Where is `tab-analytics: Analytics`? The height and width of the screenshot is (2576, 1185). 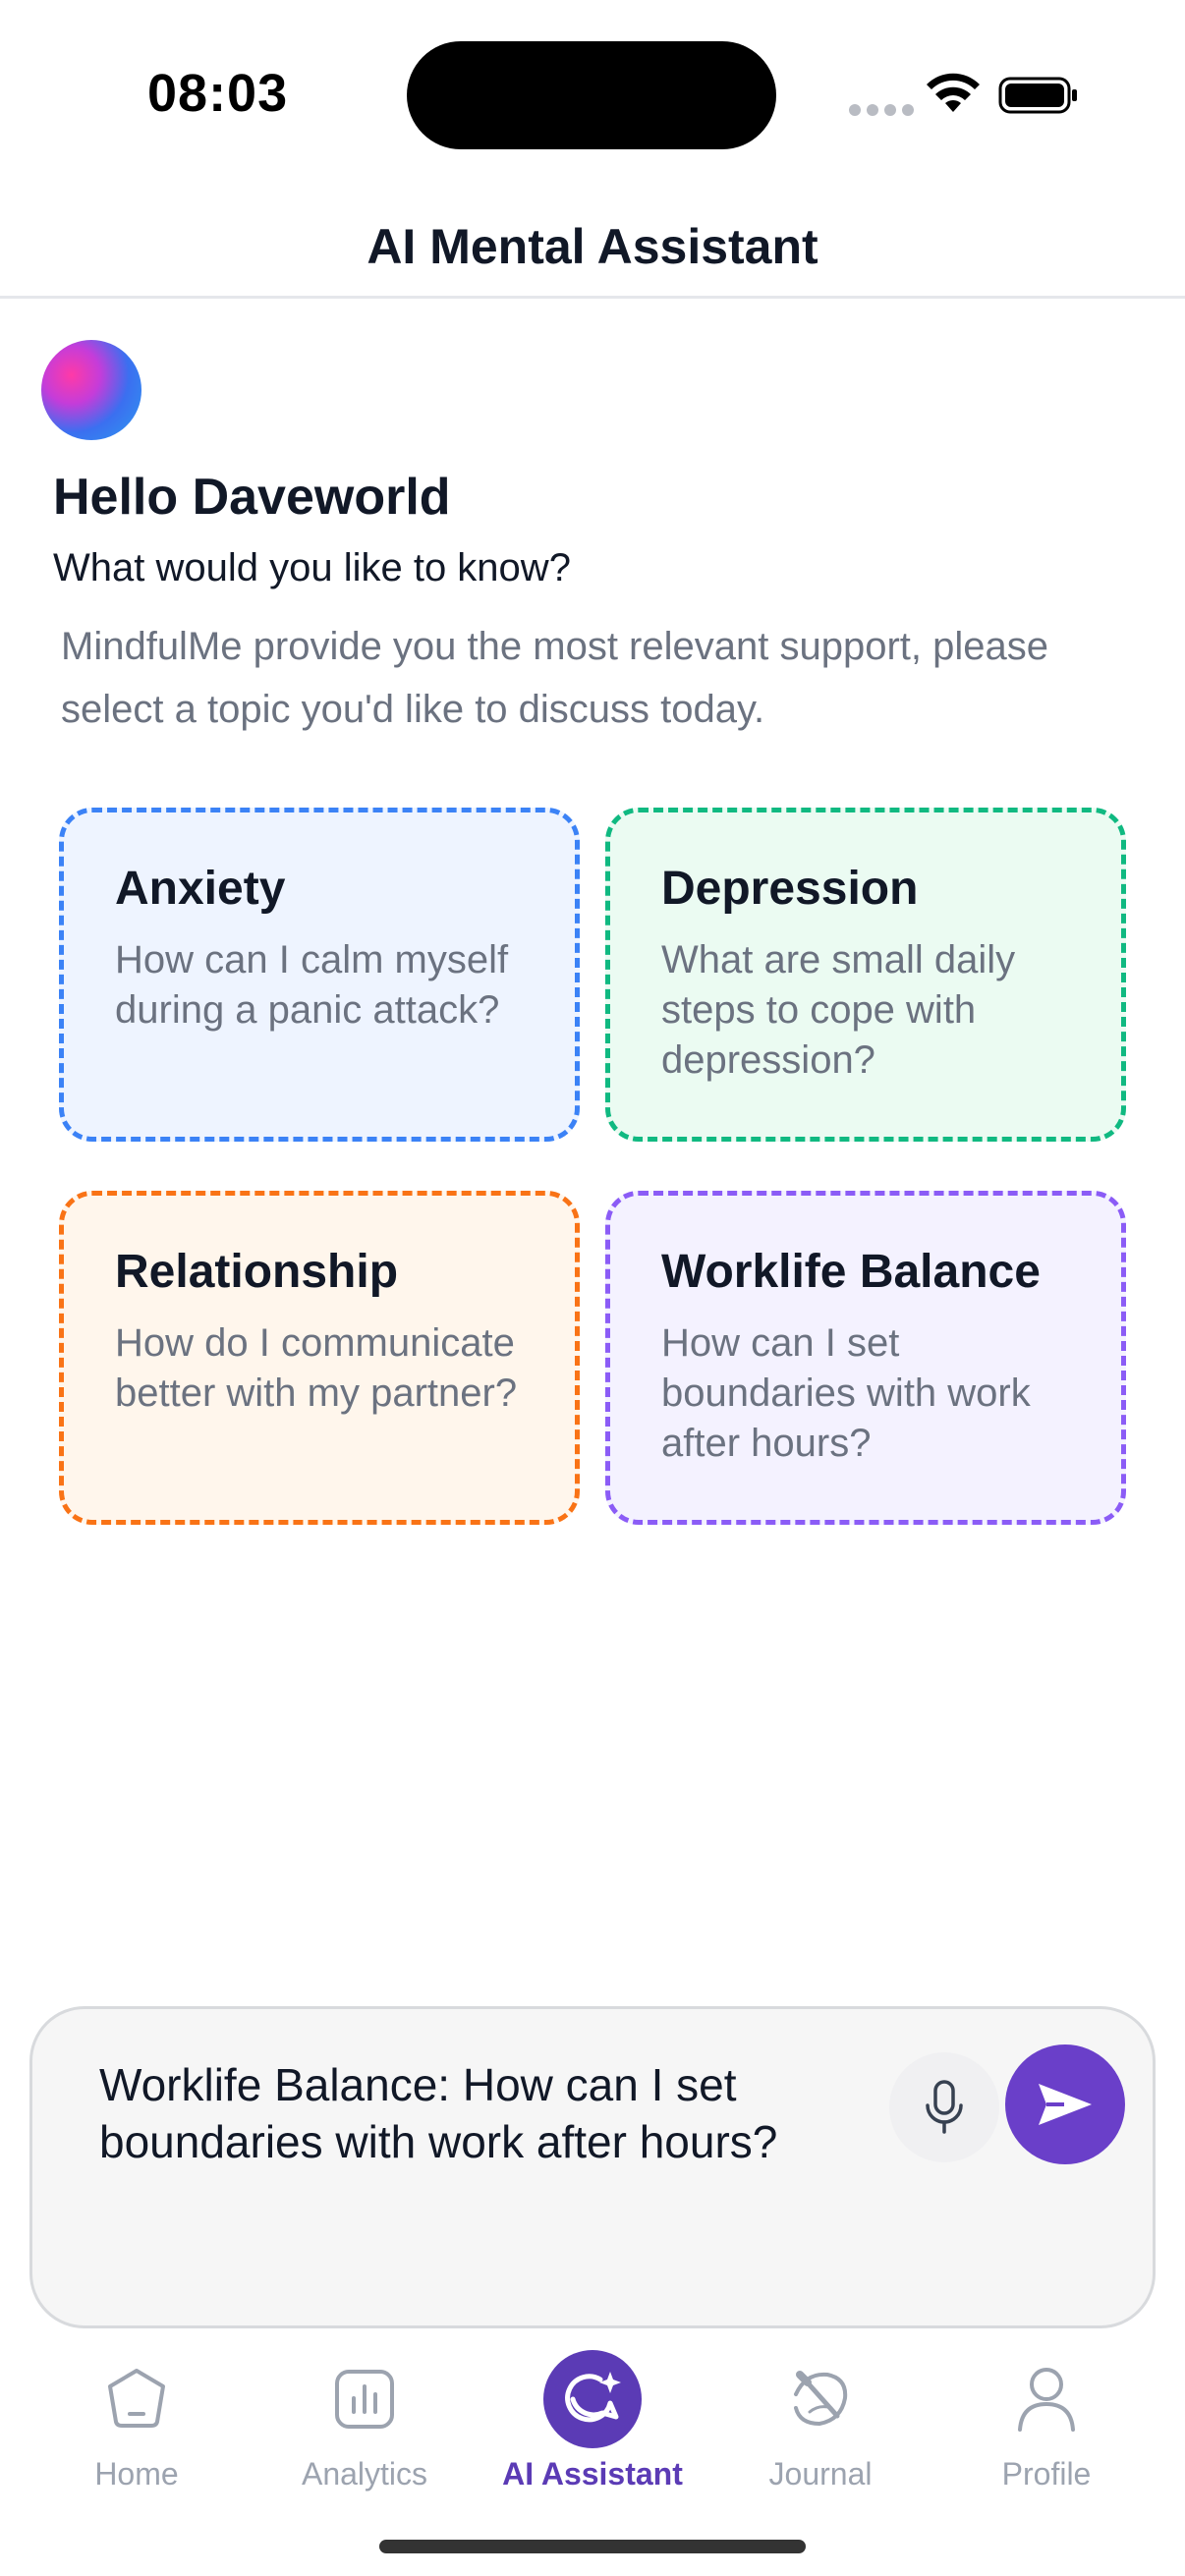
tab-analytics: Analytics is located at coordinates (365, 2414).